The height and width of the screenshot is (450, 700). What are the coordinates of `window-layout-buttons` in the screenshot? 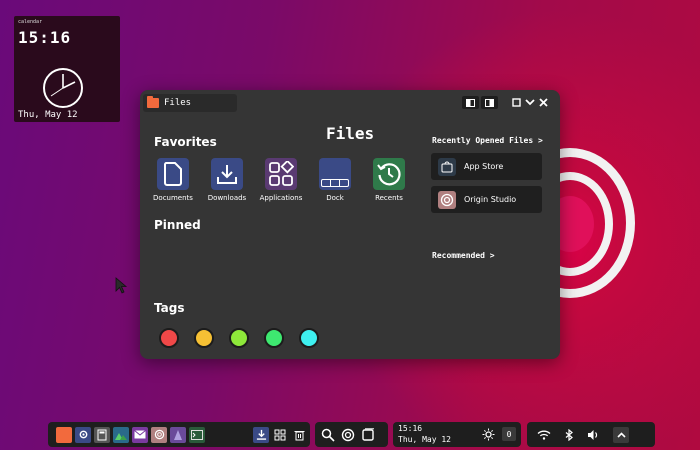 It's located at (480, 103).